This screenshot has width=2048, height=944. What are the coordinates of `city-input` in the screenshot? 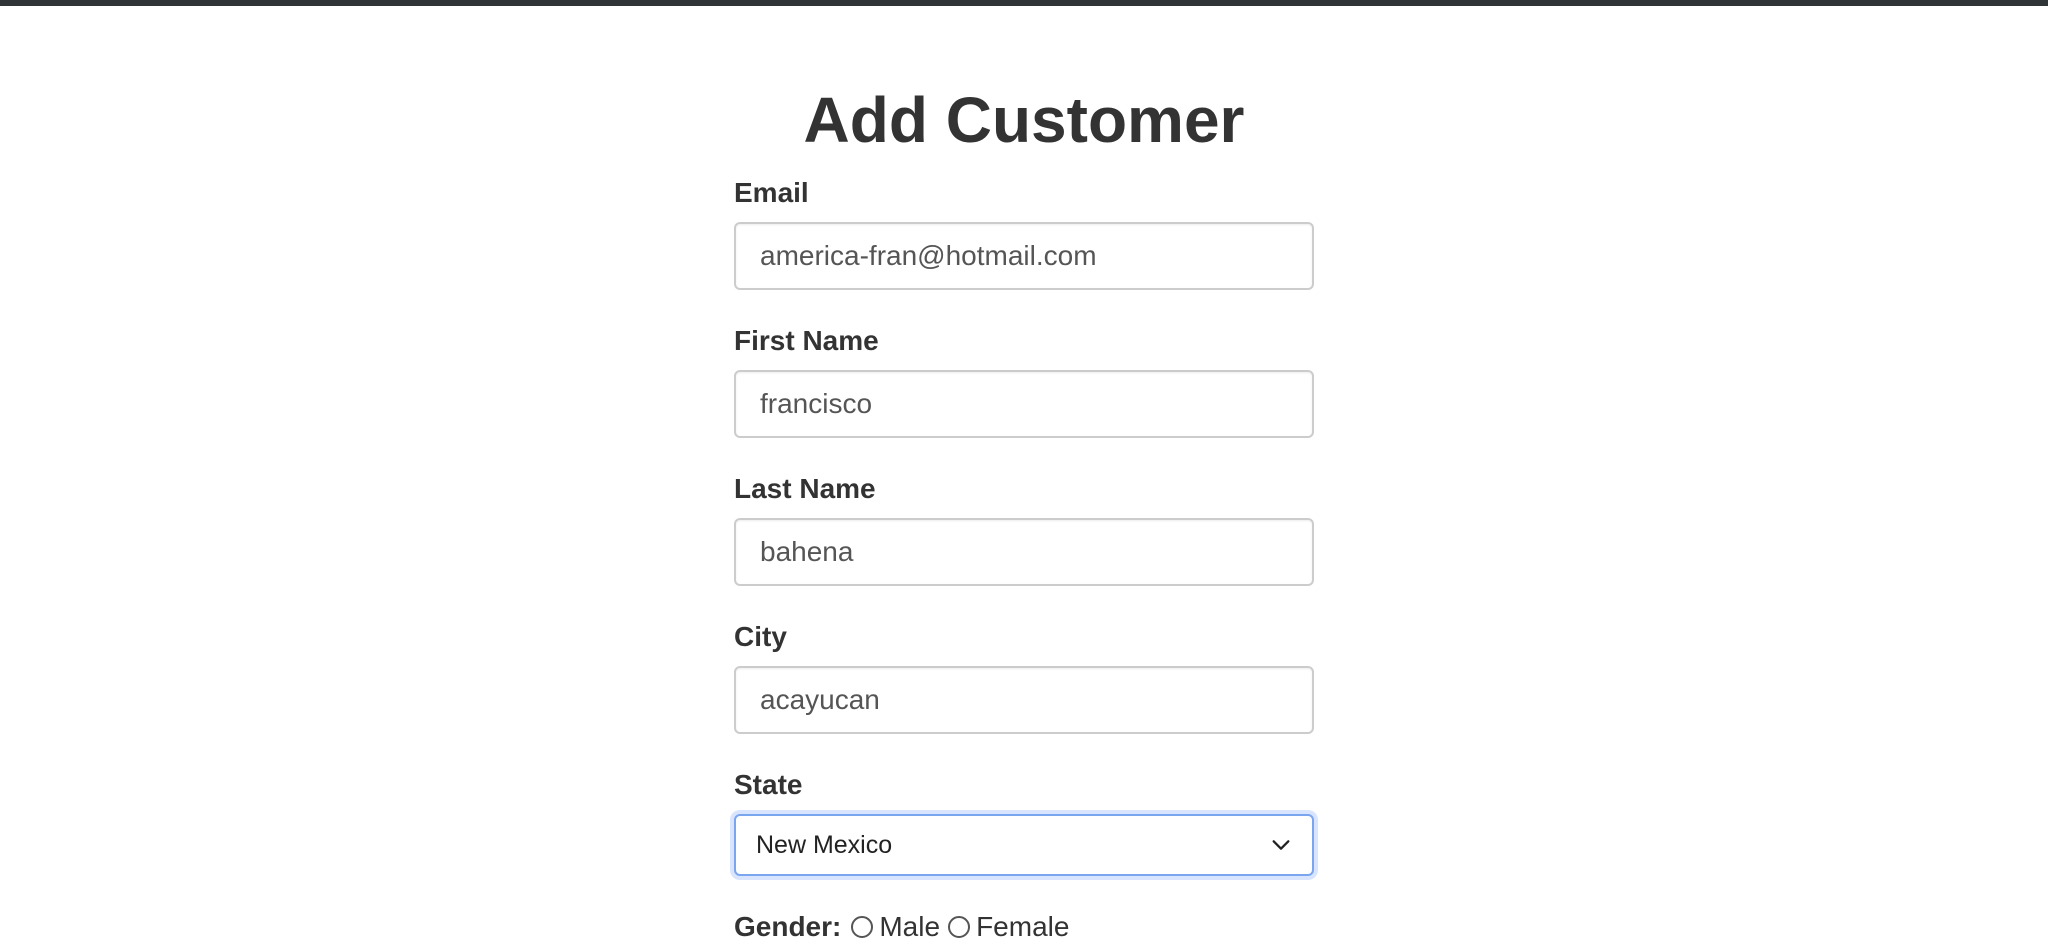 It's located at (1024, 700).